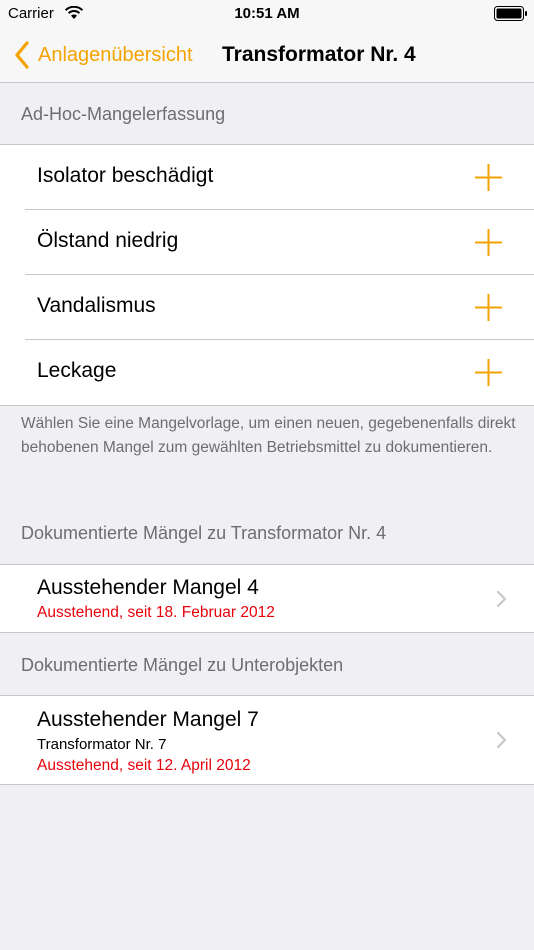  I want to click on section-header-subobjects: Dokumentierte Mängel zu Unterobjekten, so click(182, 665).